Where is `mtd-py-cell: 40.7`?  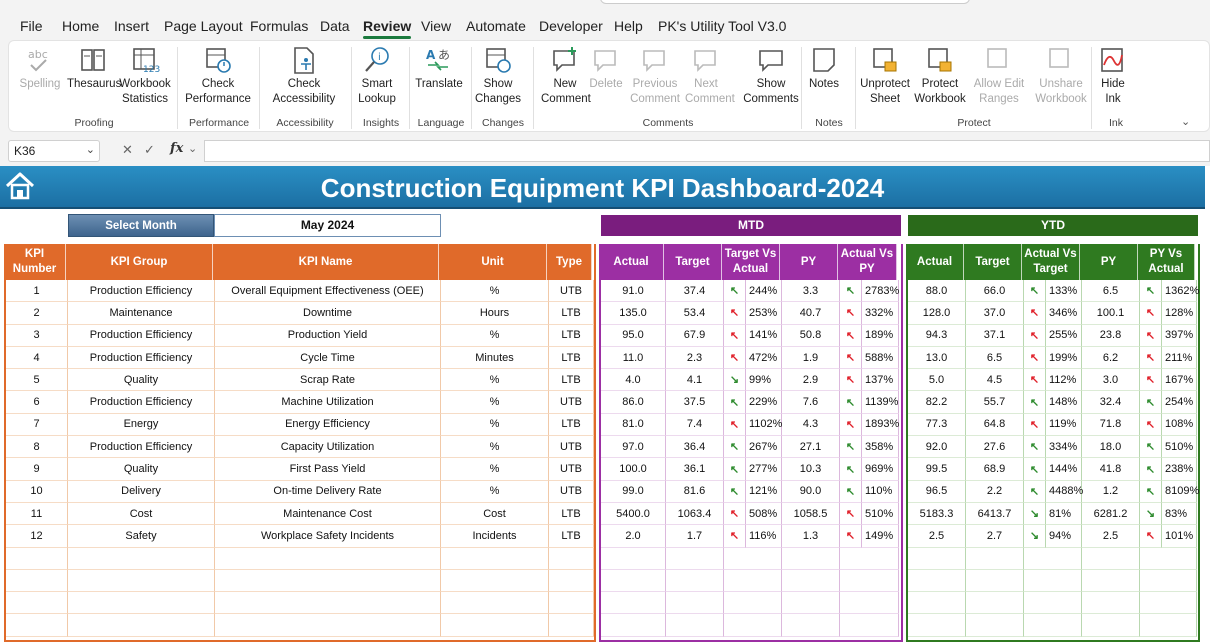 mtd-py-cell: 40.7 is located at coordinates (811, 313).